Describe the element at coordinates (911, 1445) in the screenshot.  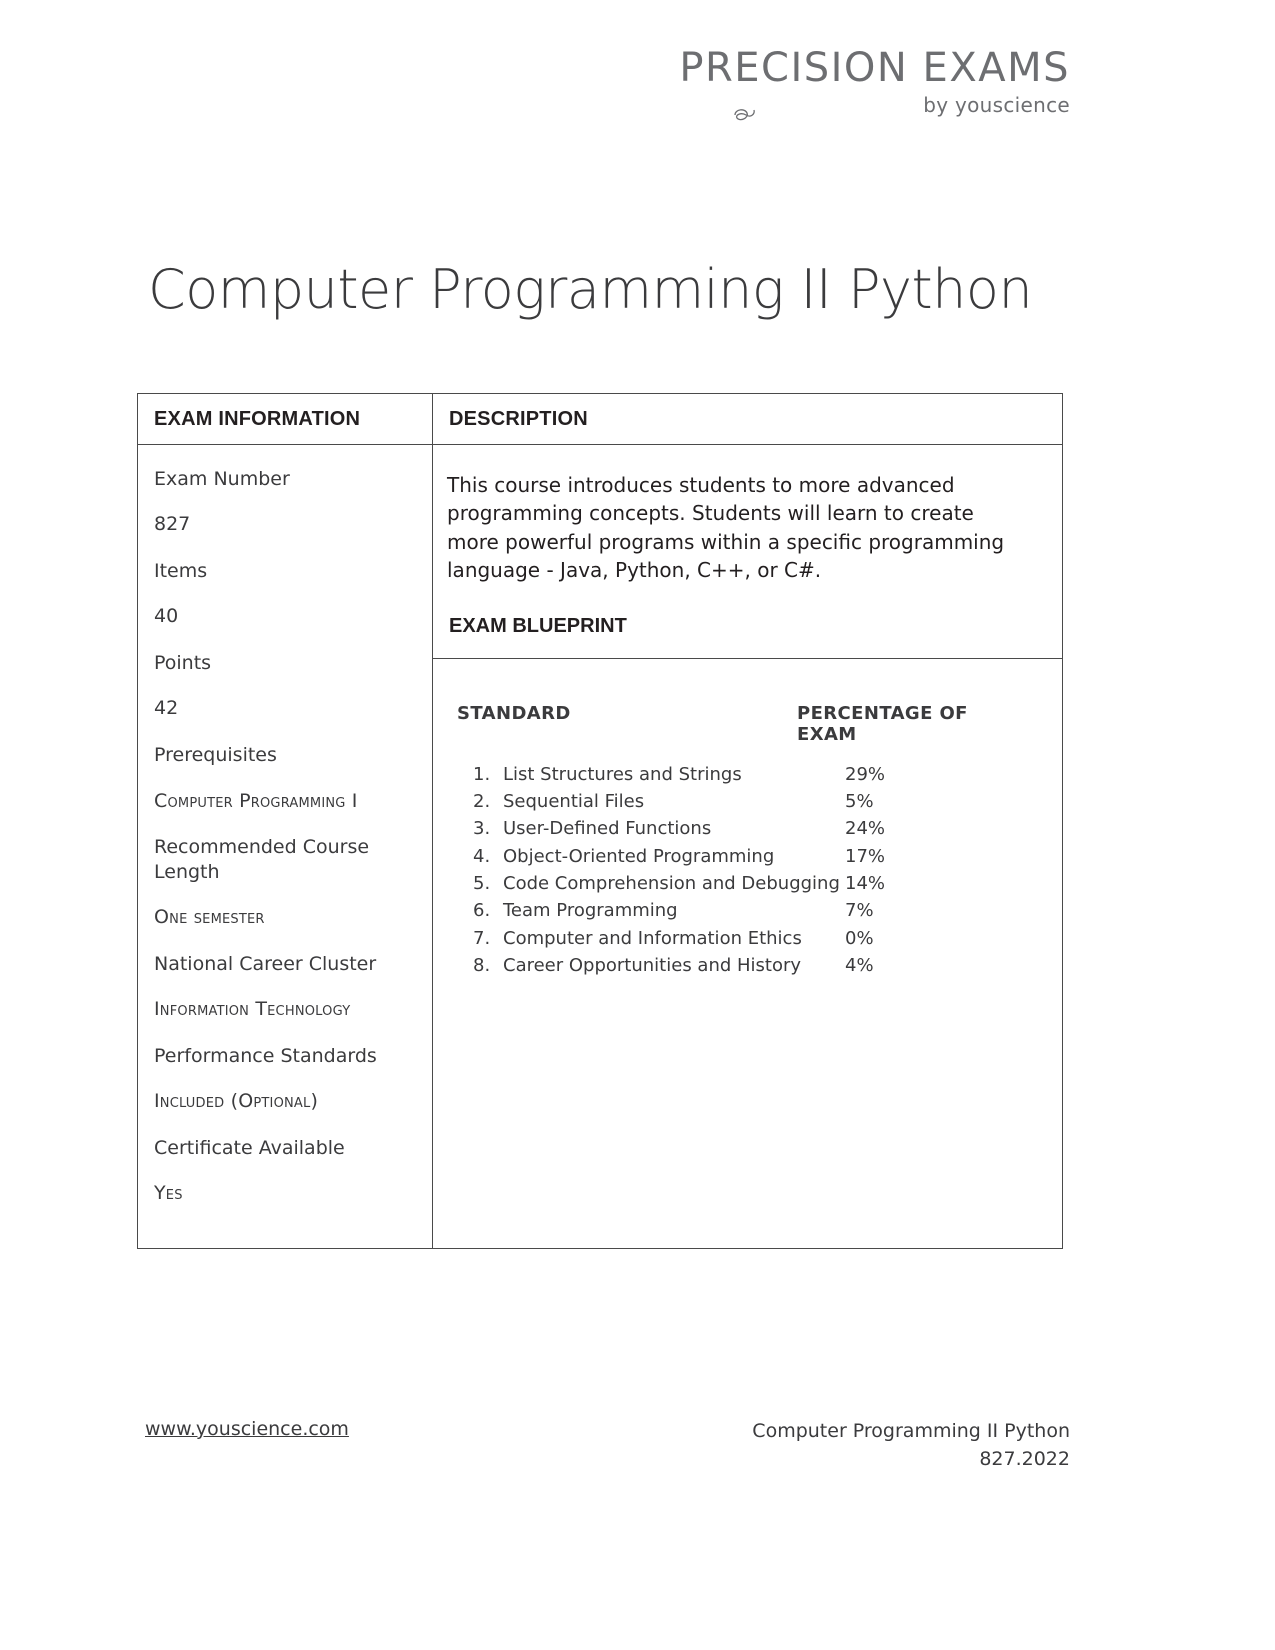
I see `footer-document-info: Computer Programming II Python 827.2022` at that location.